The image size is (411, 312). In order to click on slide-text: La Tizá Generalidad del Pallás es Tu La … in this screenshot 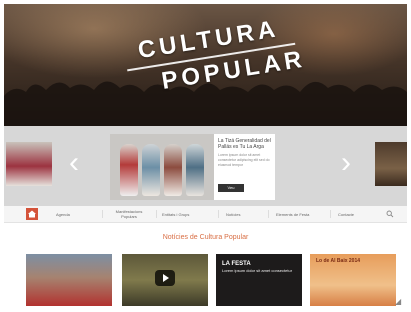, I will do `click(247, 168)`.